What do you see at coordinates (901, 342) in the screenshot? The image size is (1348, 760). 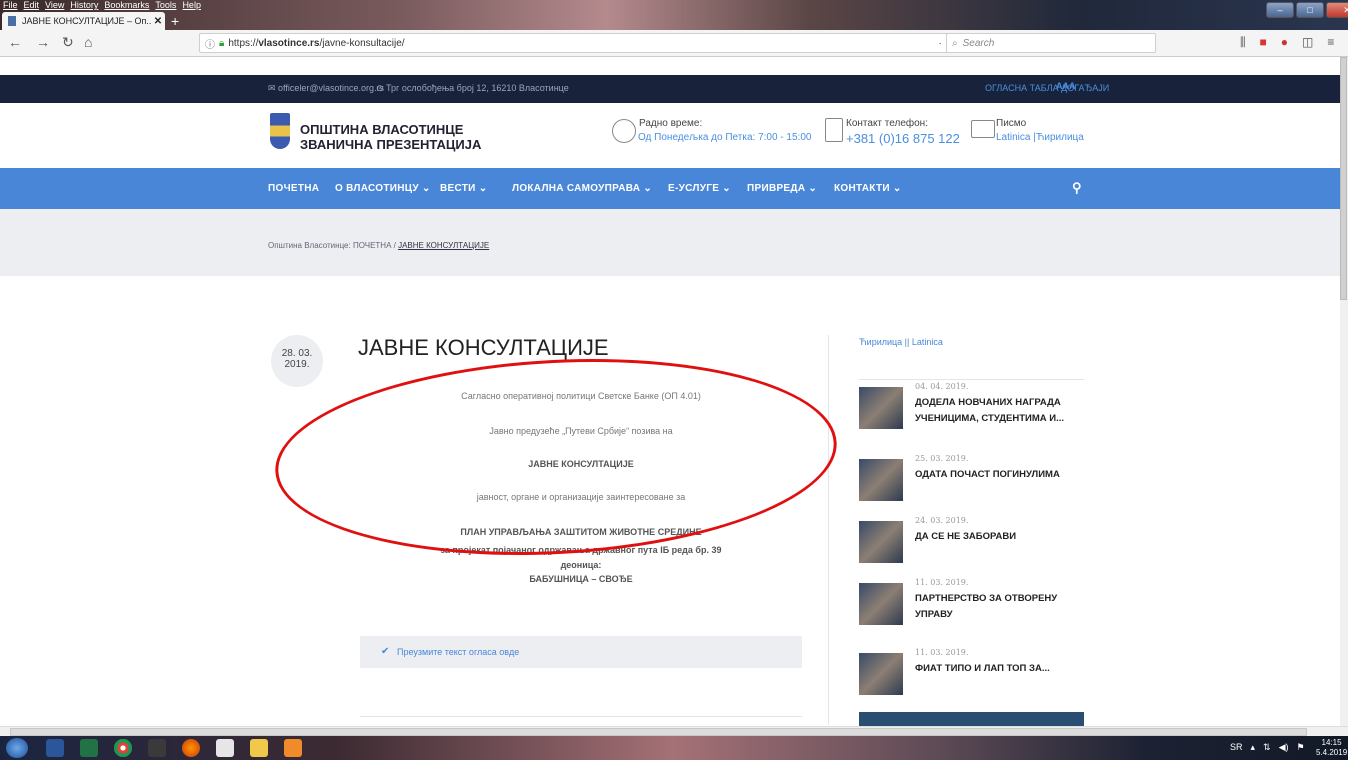 I see `sidebar-script-toggle: Ћирилица || Latinica` at bounding box center [901, 342].